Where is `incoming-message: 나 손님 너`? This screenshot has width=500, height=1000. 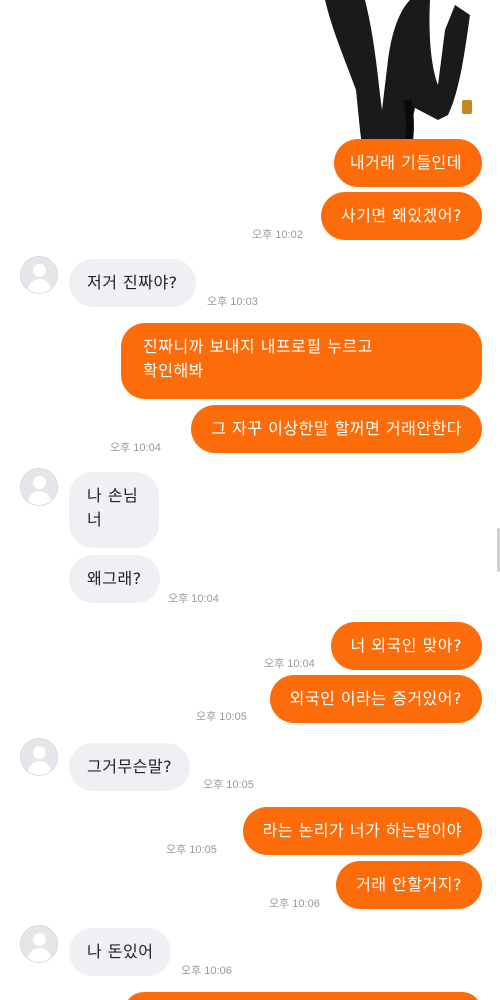
incoming-message: 나 손님 너 is located at coordinates (114, 510).